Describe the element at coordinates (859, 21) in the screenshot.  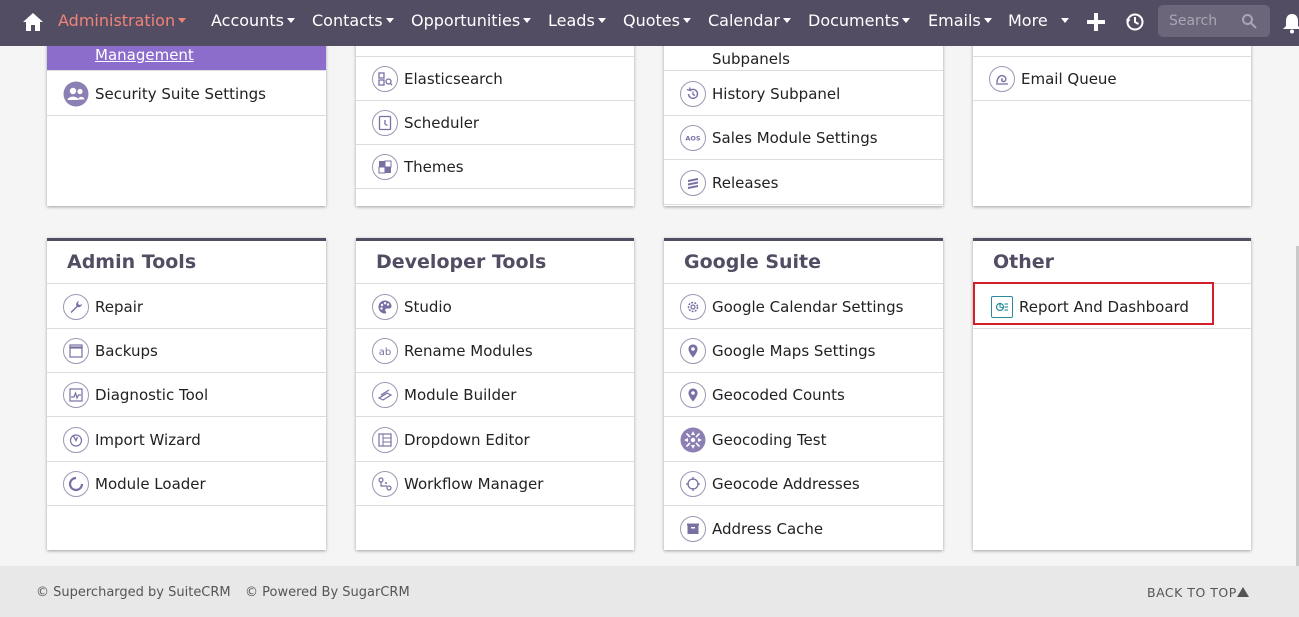
I see `nav-documents: Documents` at that location.